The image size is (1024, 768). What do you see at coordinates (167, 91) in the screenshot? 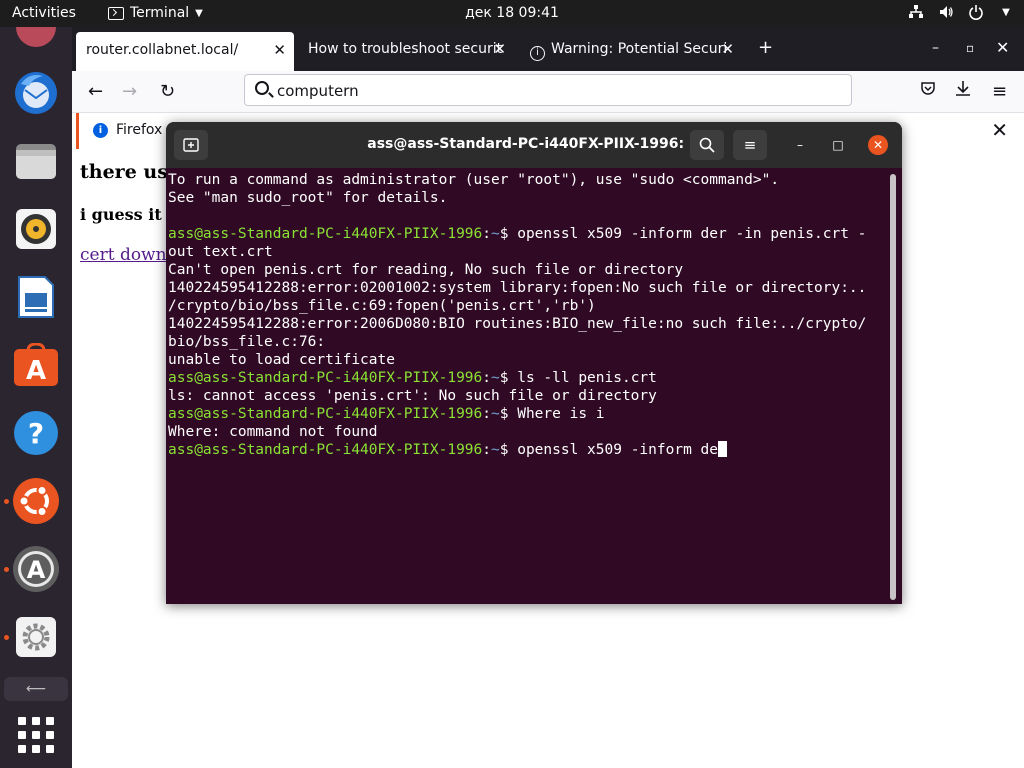
I see `reload-button: ↻` at bounding box center [167, 91].